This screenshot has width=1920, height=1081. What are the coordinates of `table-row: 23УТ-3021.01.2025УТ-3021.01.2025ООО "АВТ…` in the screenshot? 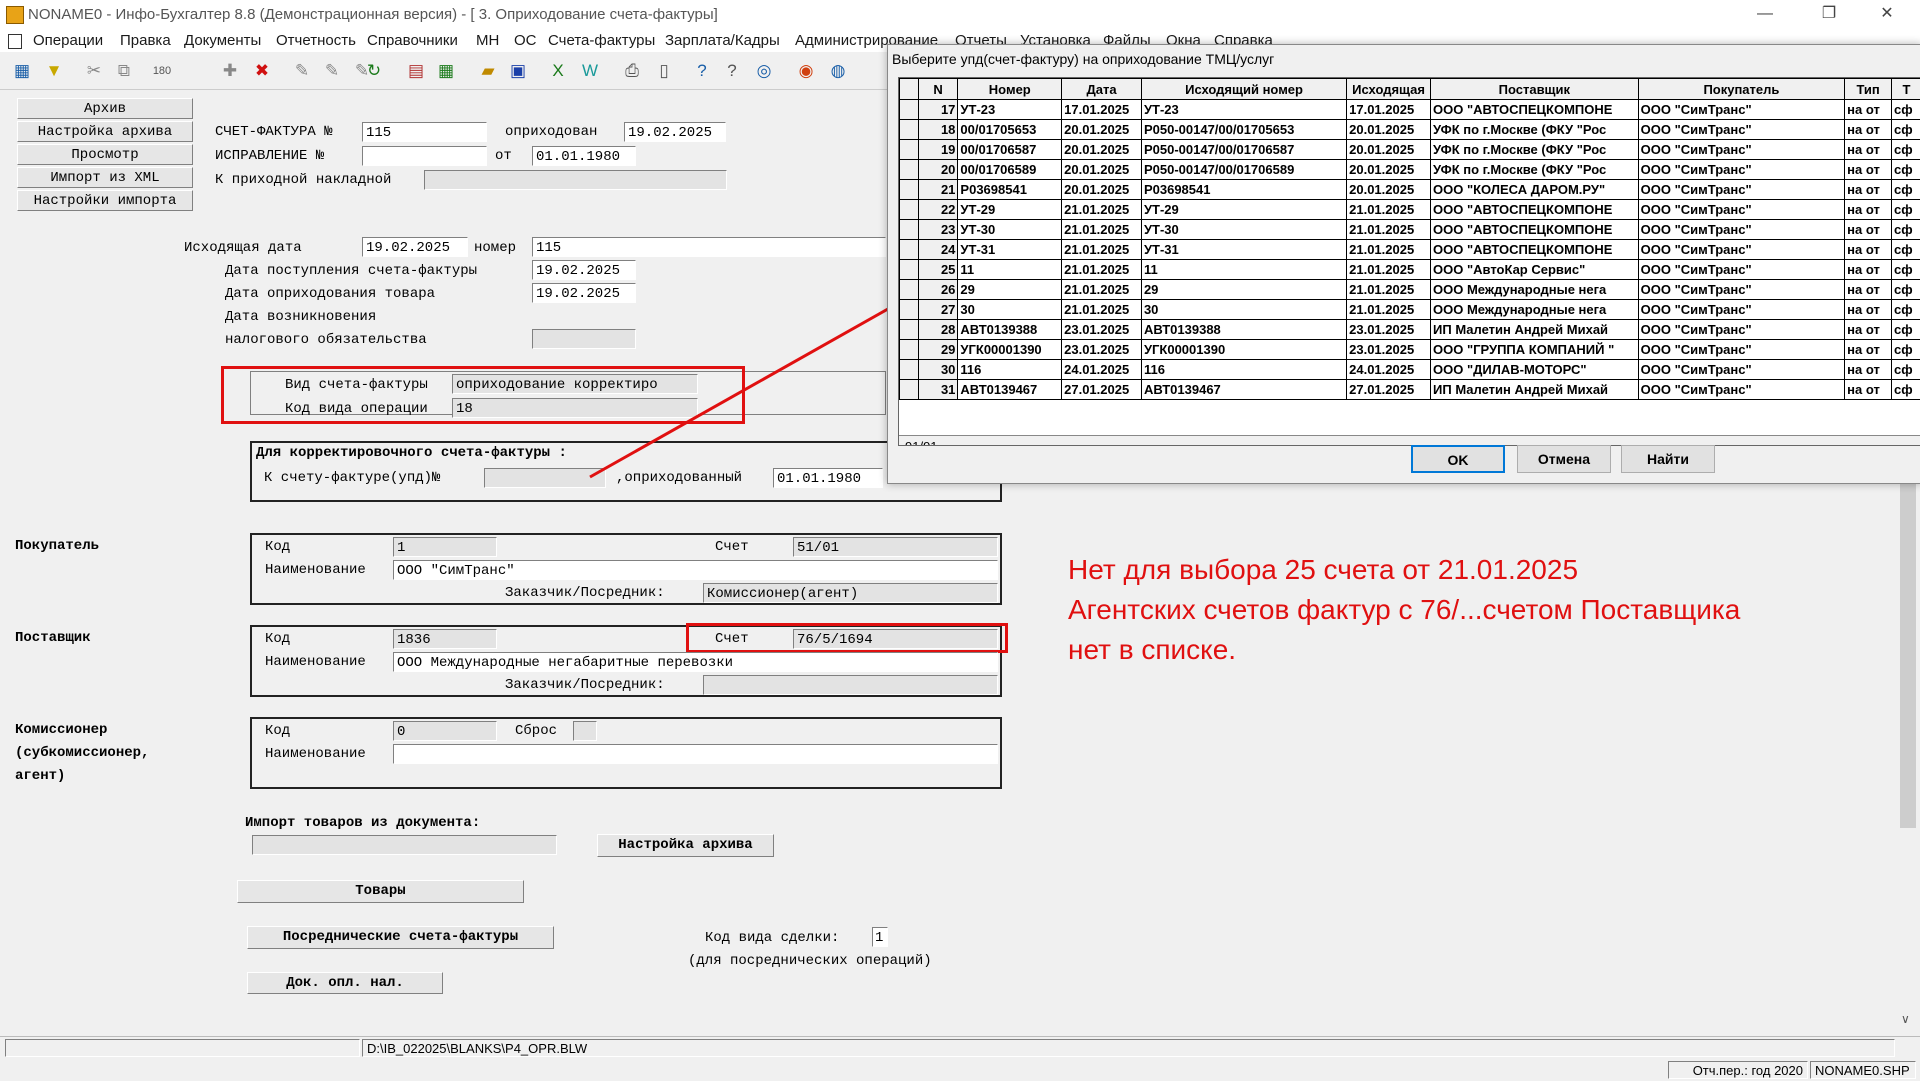 It's located at (1410, 230).